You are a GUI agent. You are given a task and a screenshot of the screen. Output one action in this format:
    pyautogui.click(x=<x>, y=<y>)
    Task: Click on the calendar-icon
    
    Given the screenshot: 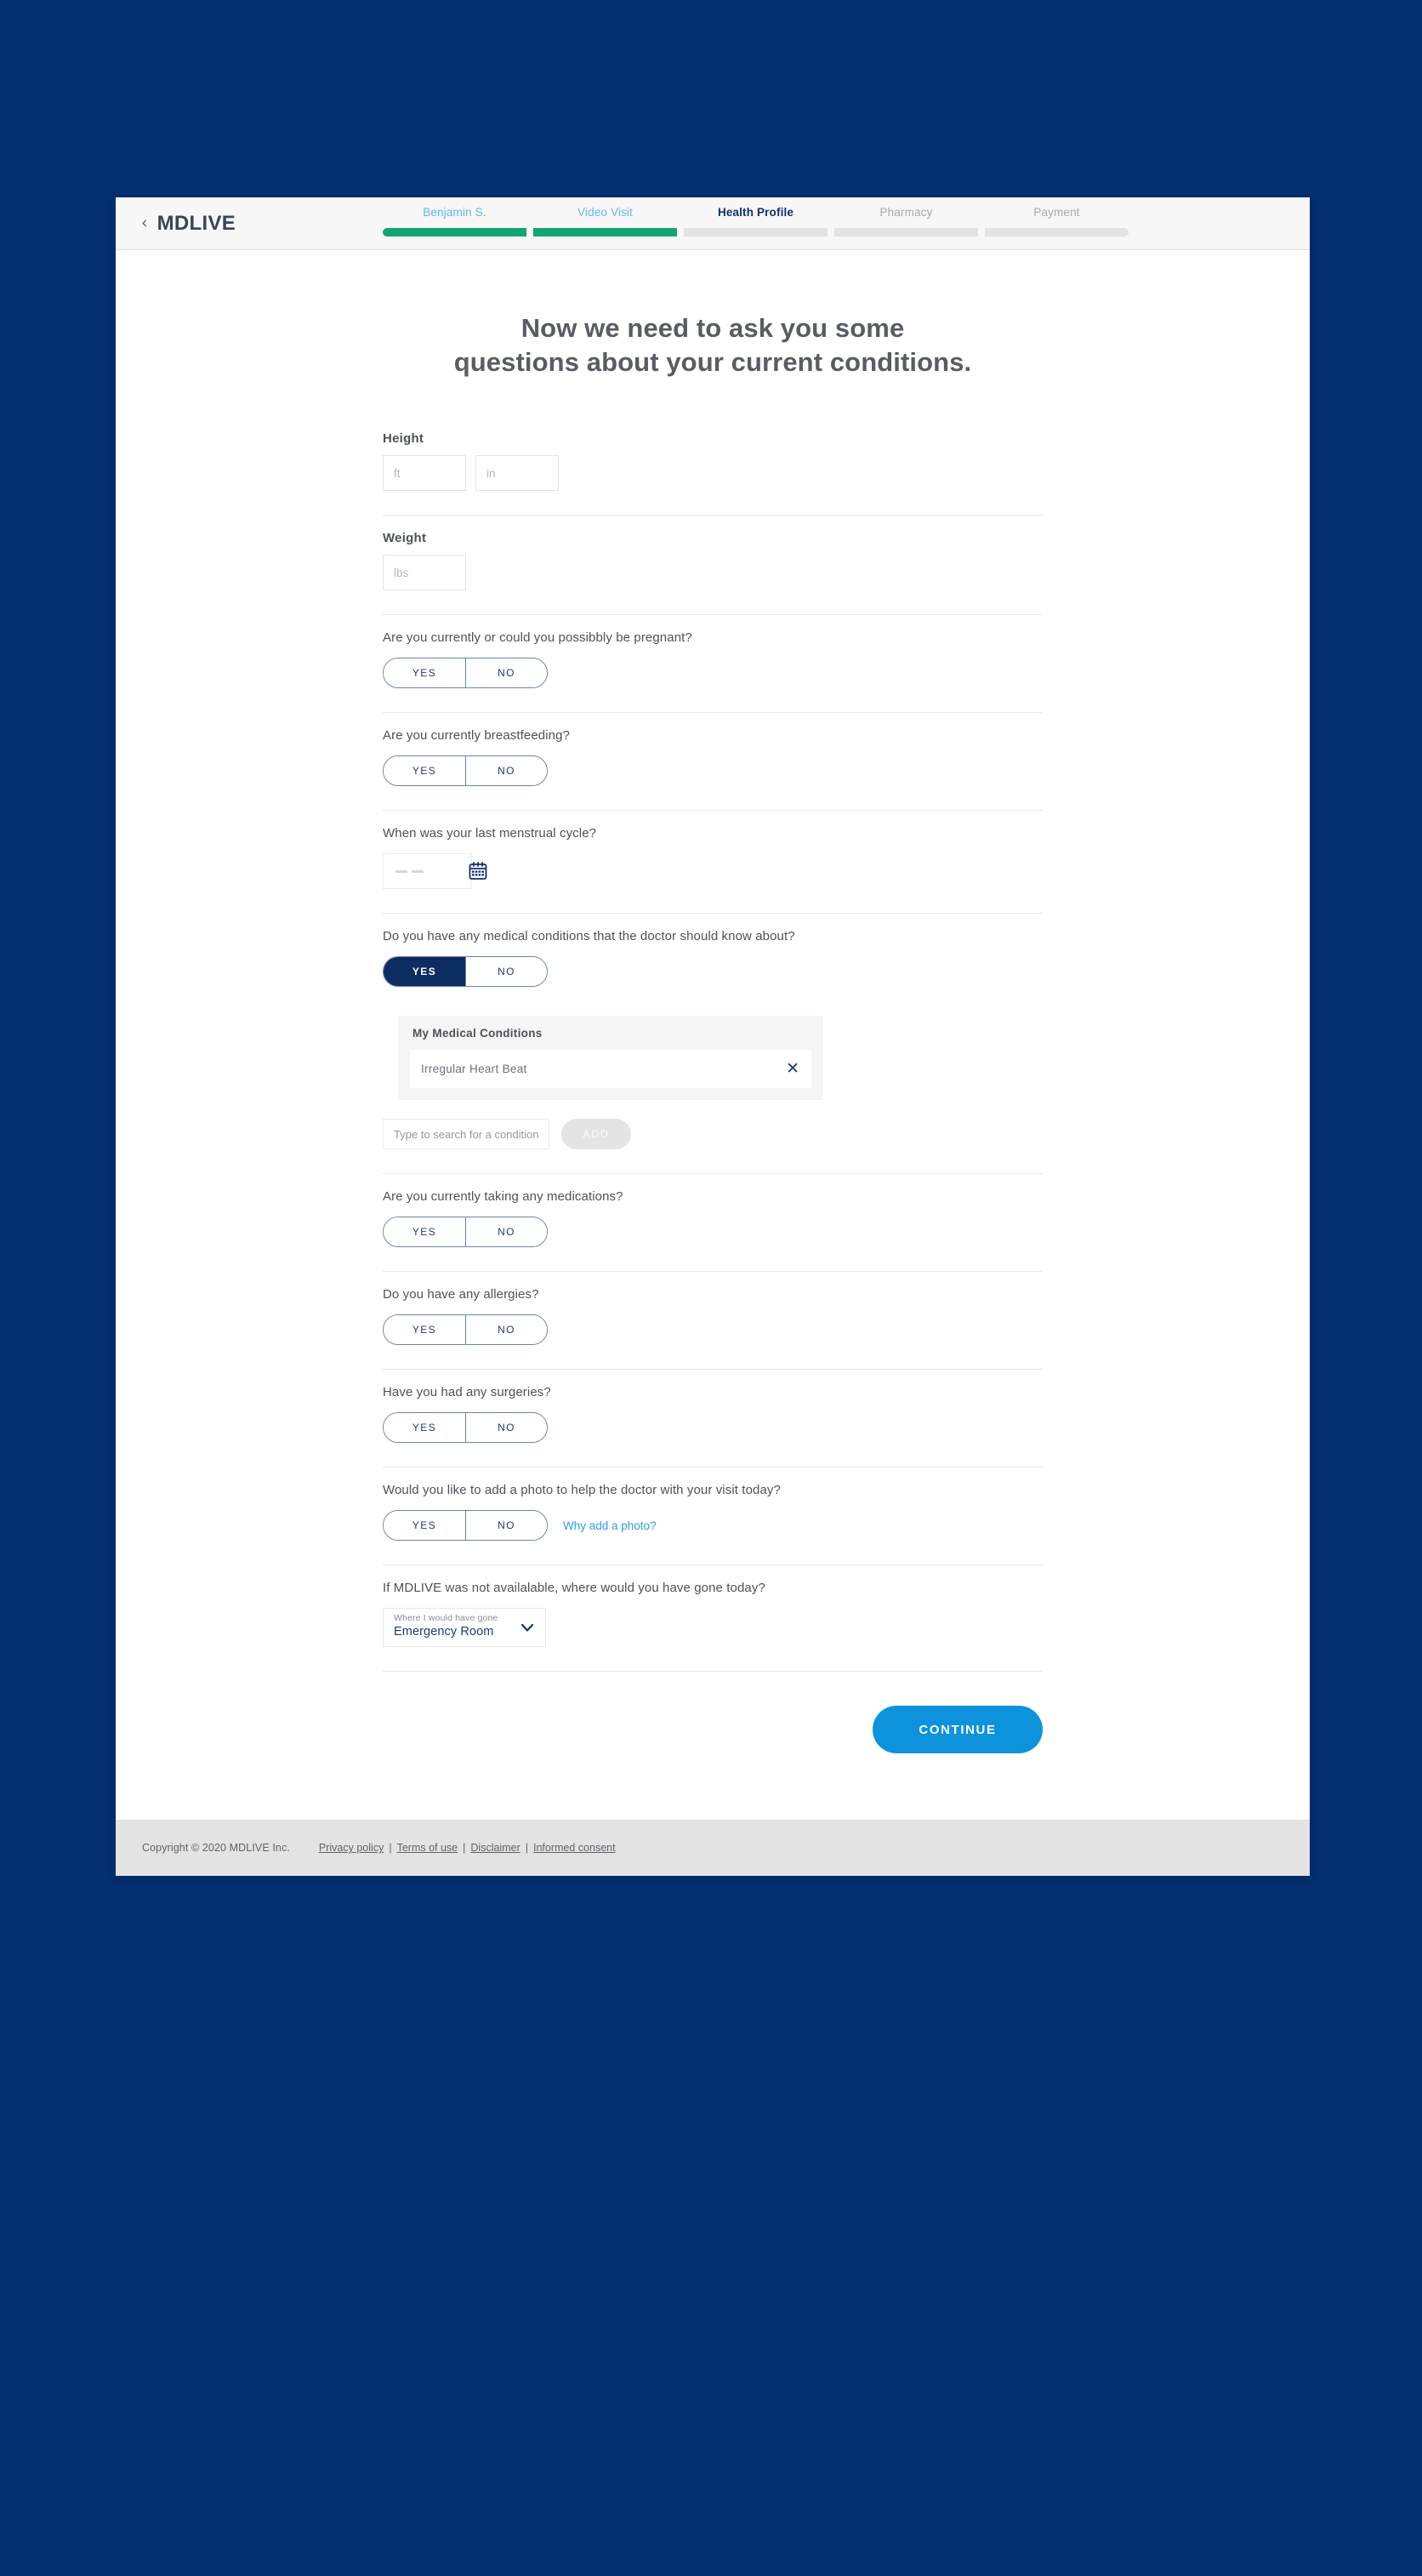 What is the action you would take?
    pyautogui.click(x=478, y=871)
    